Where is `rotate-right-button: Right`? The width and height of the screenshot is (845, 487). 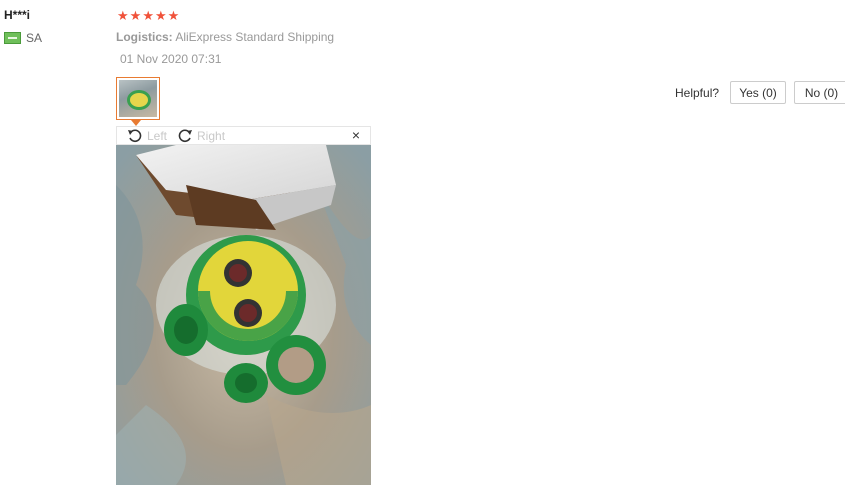
rotate-right-button: Right is located at coordinates (201, 136).